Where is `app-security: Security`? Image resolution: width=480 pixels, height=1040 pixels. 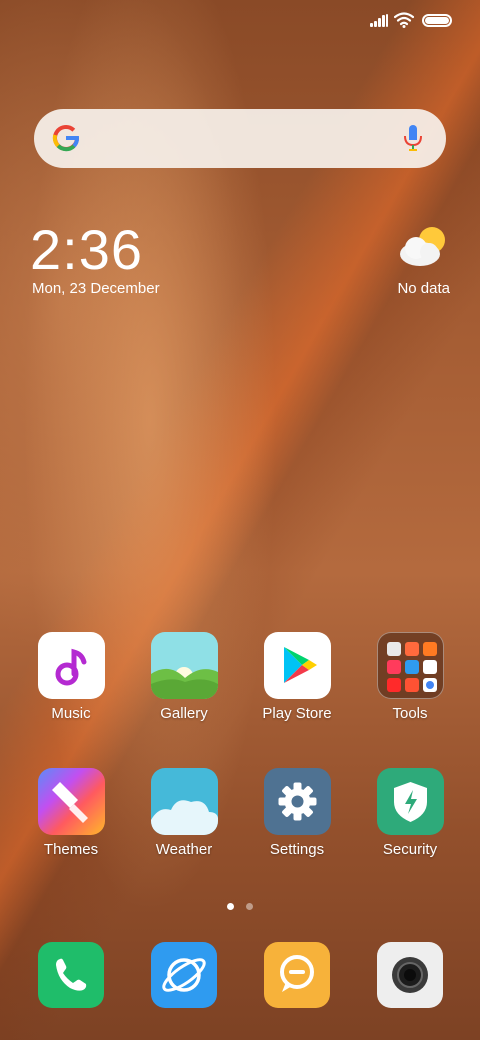
app-security: Security is located at coordinates (410, 813).